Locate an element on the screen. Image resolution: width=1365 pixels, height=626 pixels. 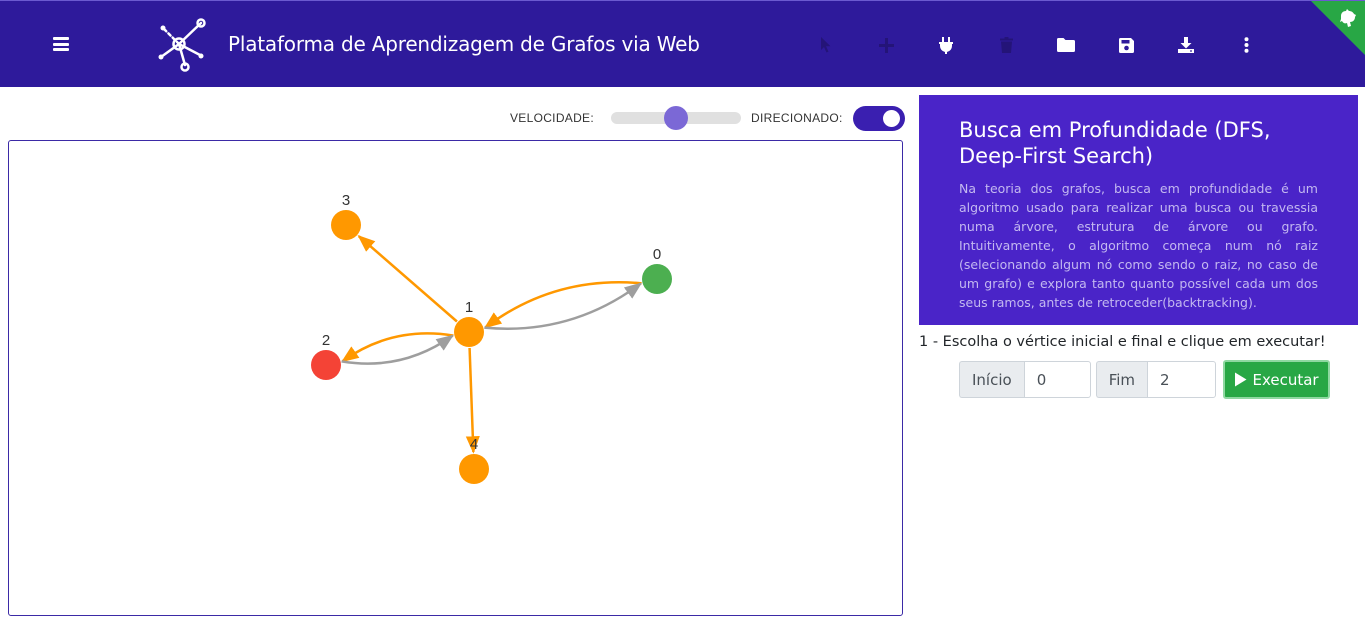
toolbar is located at coordinates (1036, 45).